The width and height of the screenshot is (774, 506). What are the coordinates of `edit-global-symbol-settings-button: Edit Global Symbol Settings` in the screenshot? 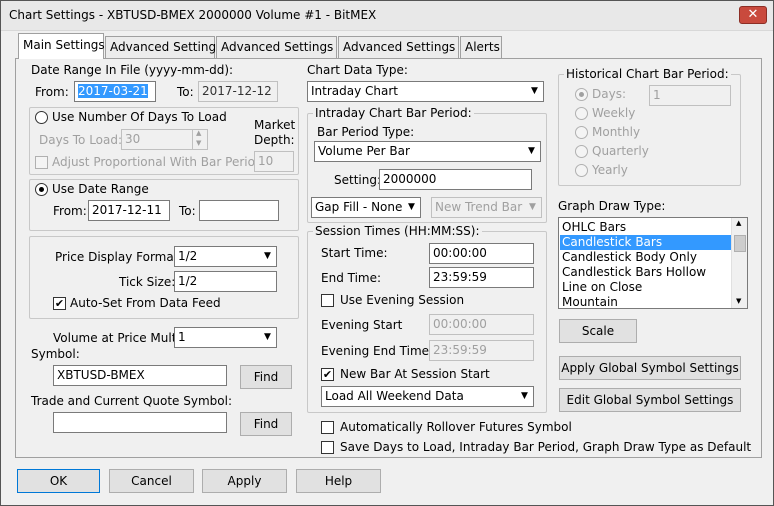 It's located at (650, 400).